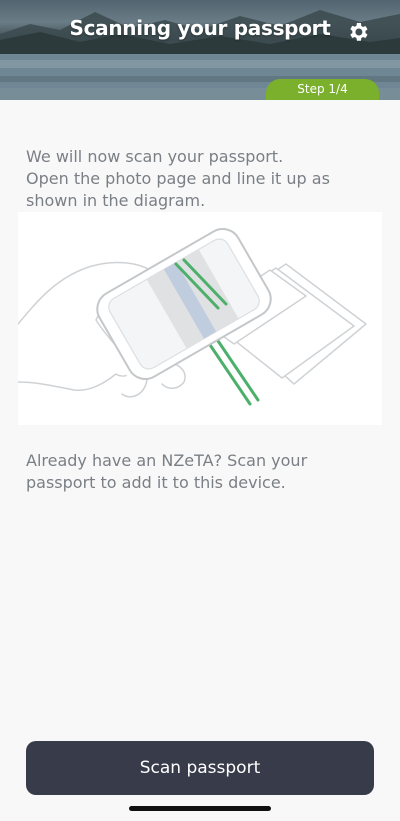  What do you see at coordinates (167, 460) in the screenshot?
I see `note-line: Already have an NZeTA? Scan your` at bounding box center [167, 460].